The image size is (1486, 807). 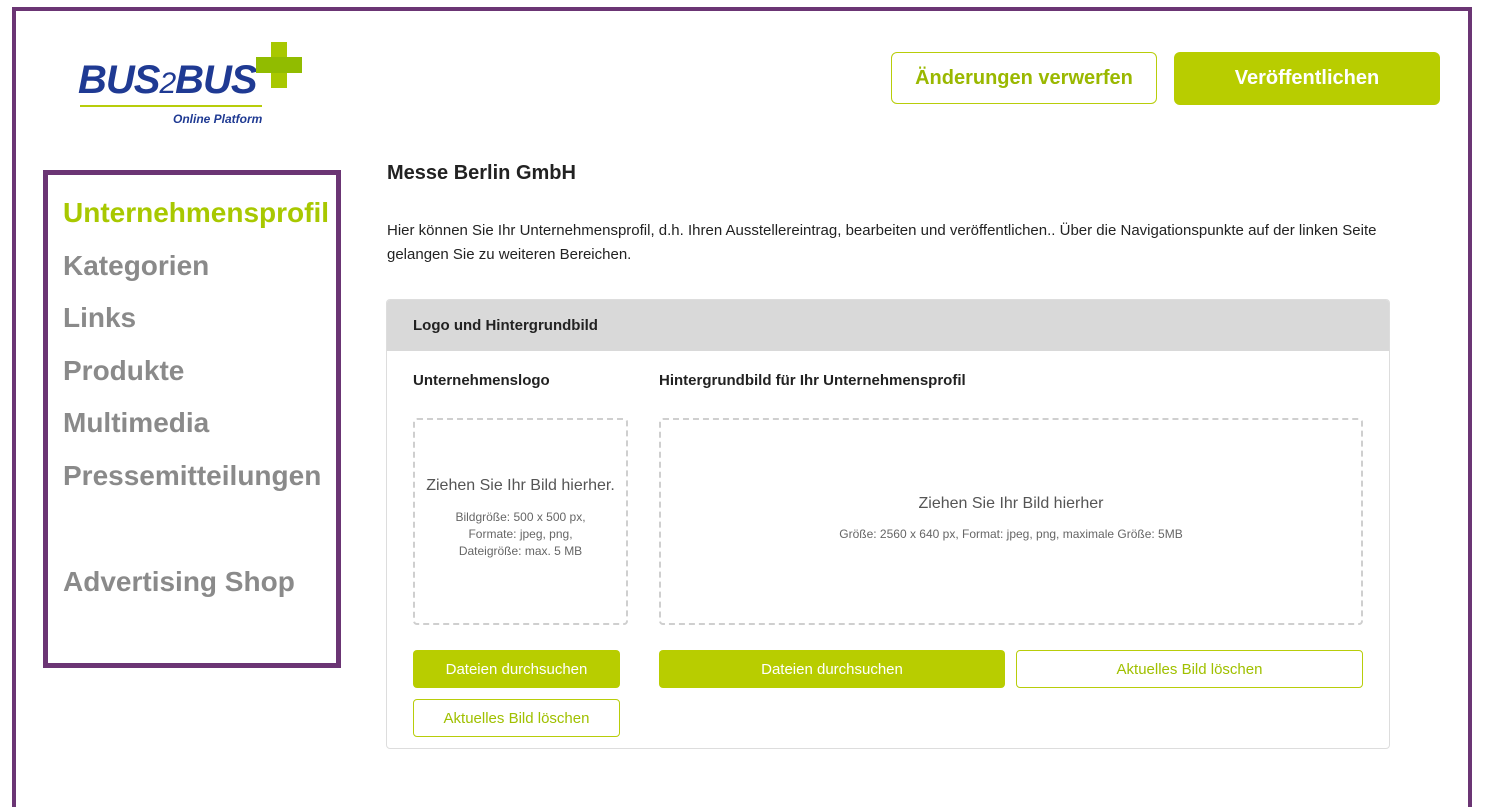 I want to click on sidebar-item-produkte: Produkte, so click(x=123, y=371).